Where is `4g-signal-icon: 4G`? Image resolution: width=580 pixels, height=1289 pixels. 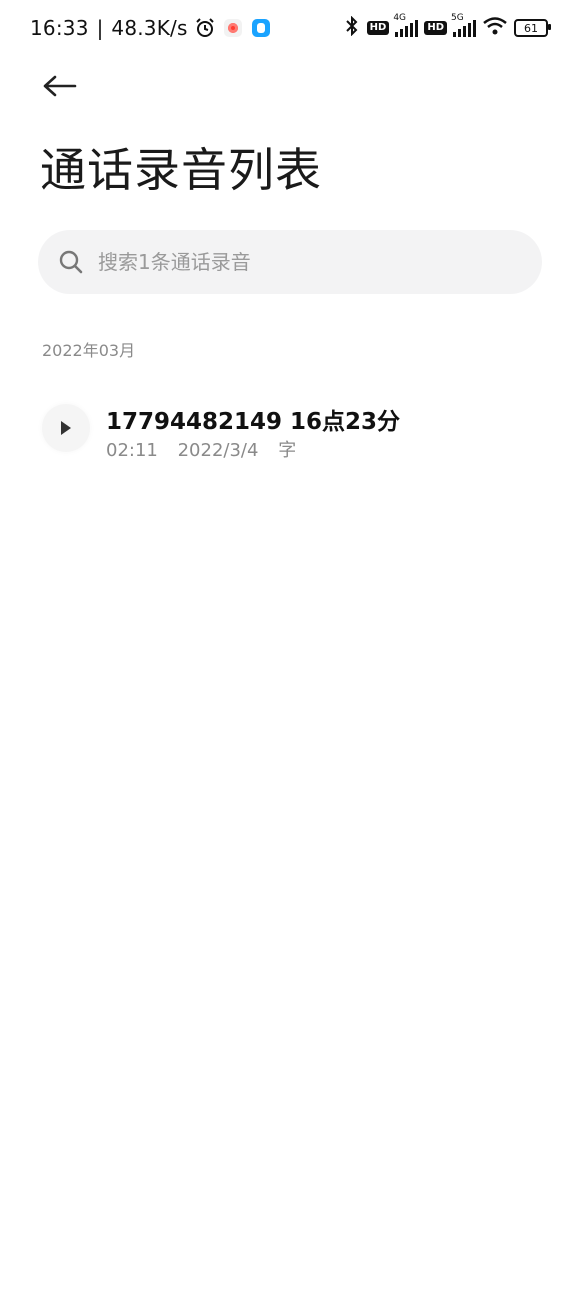 4g-signal-icon: 4G is located at coordinates (406, 25).